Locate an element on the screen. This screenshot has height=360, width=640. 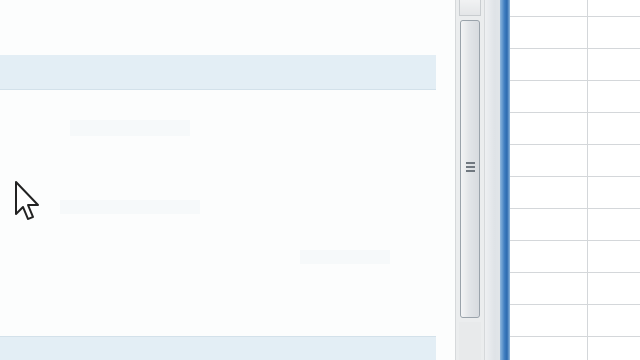
arrow-cursor-icon is located at coordinates (27, 200).